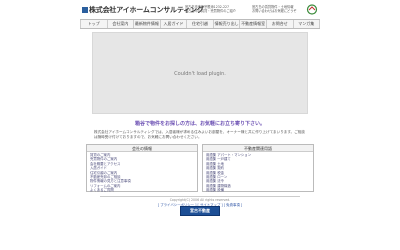 The width and height of the screenshot is (400, 250). What do you see at coordinates (199, 124) in the screenshot?
I see `promo-heading: 箱谷で物件をお探しの方は、お気軽にお立ち寄り下さい。` at bounding box center [199, 124].